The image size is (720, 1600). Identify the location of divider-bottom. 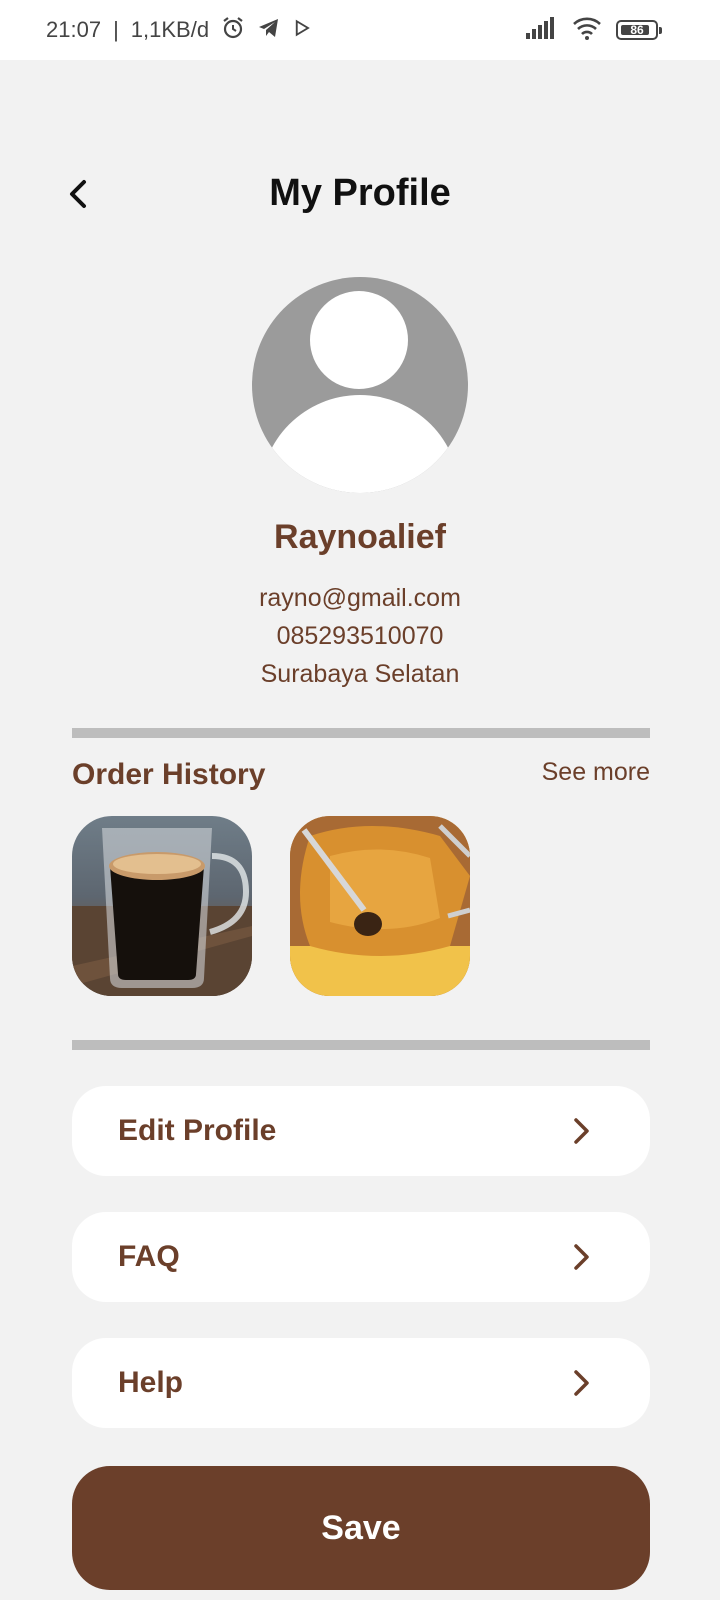
(361, 1045).